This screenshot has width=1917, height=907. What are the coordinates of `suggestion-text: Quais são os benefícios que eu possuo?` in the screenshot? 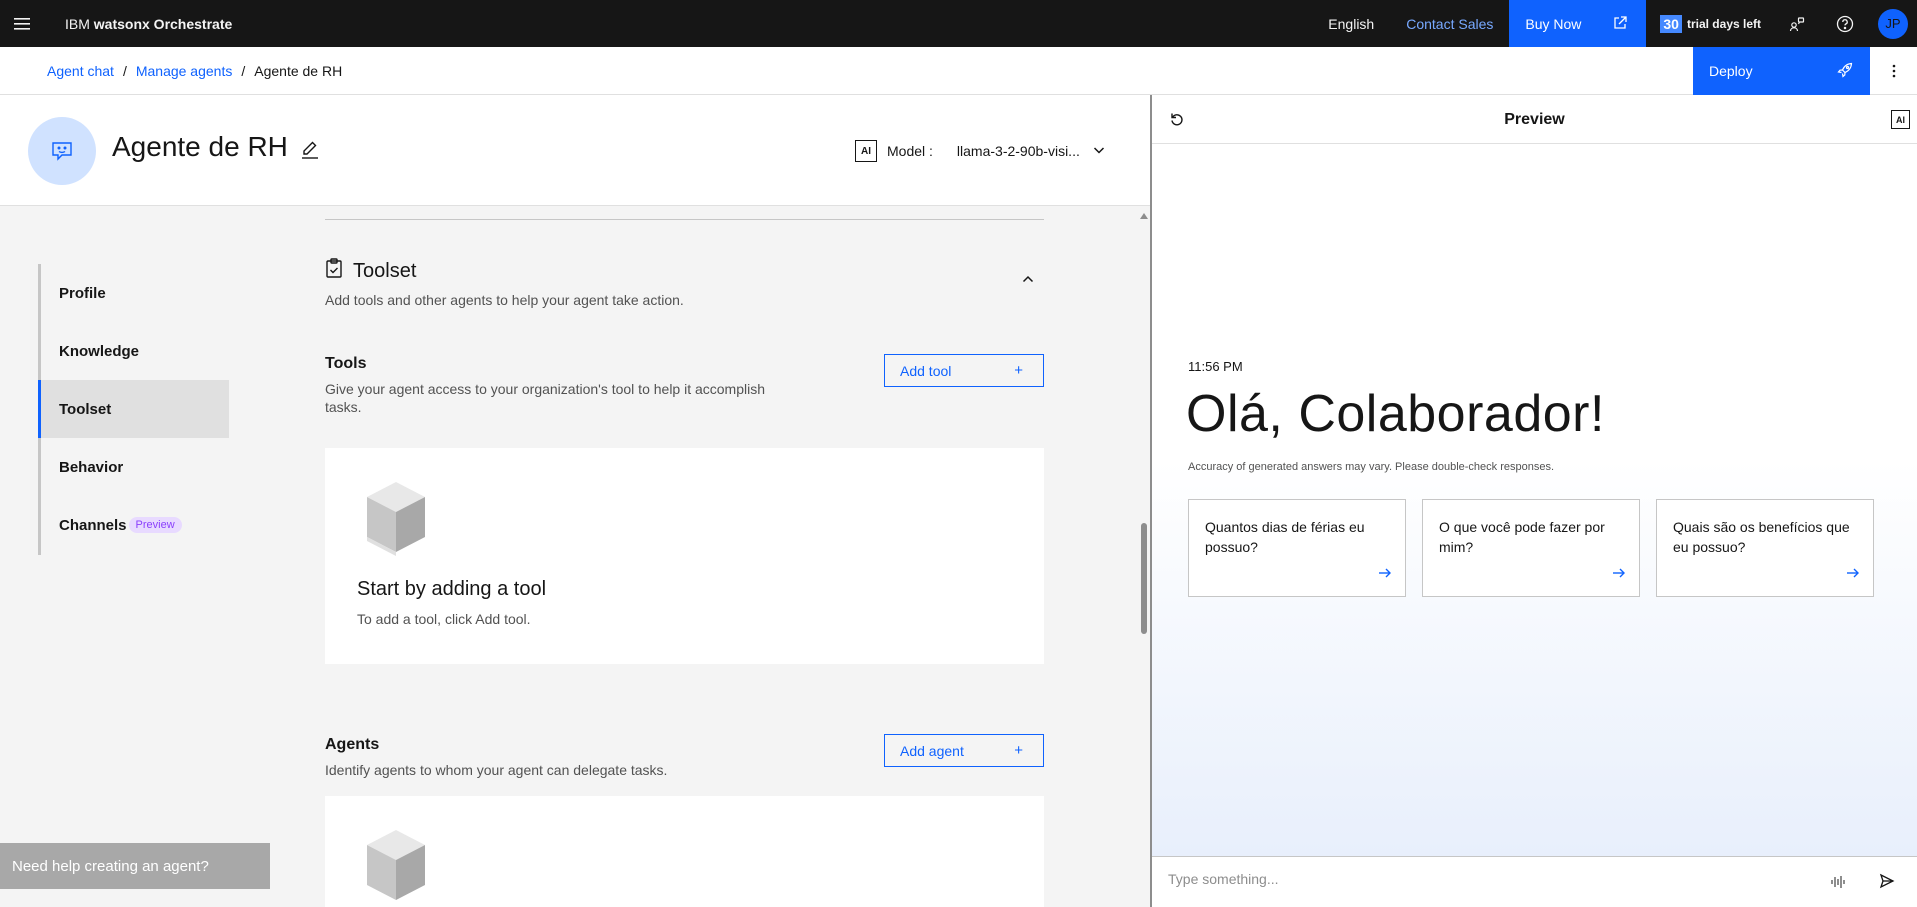 It's located at (1761, 537).